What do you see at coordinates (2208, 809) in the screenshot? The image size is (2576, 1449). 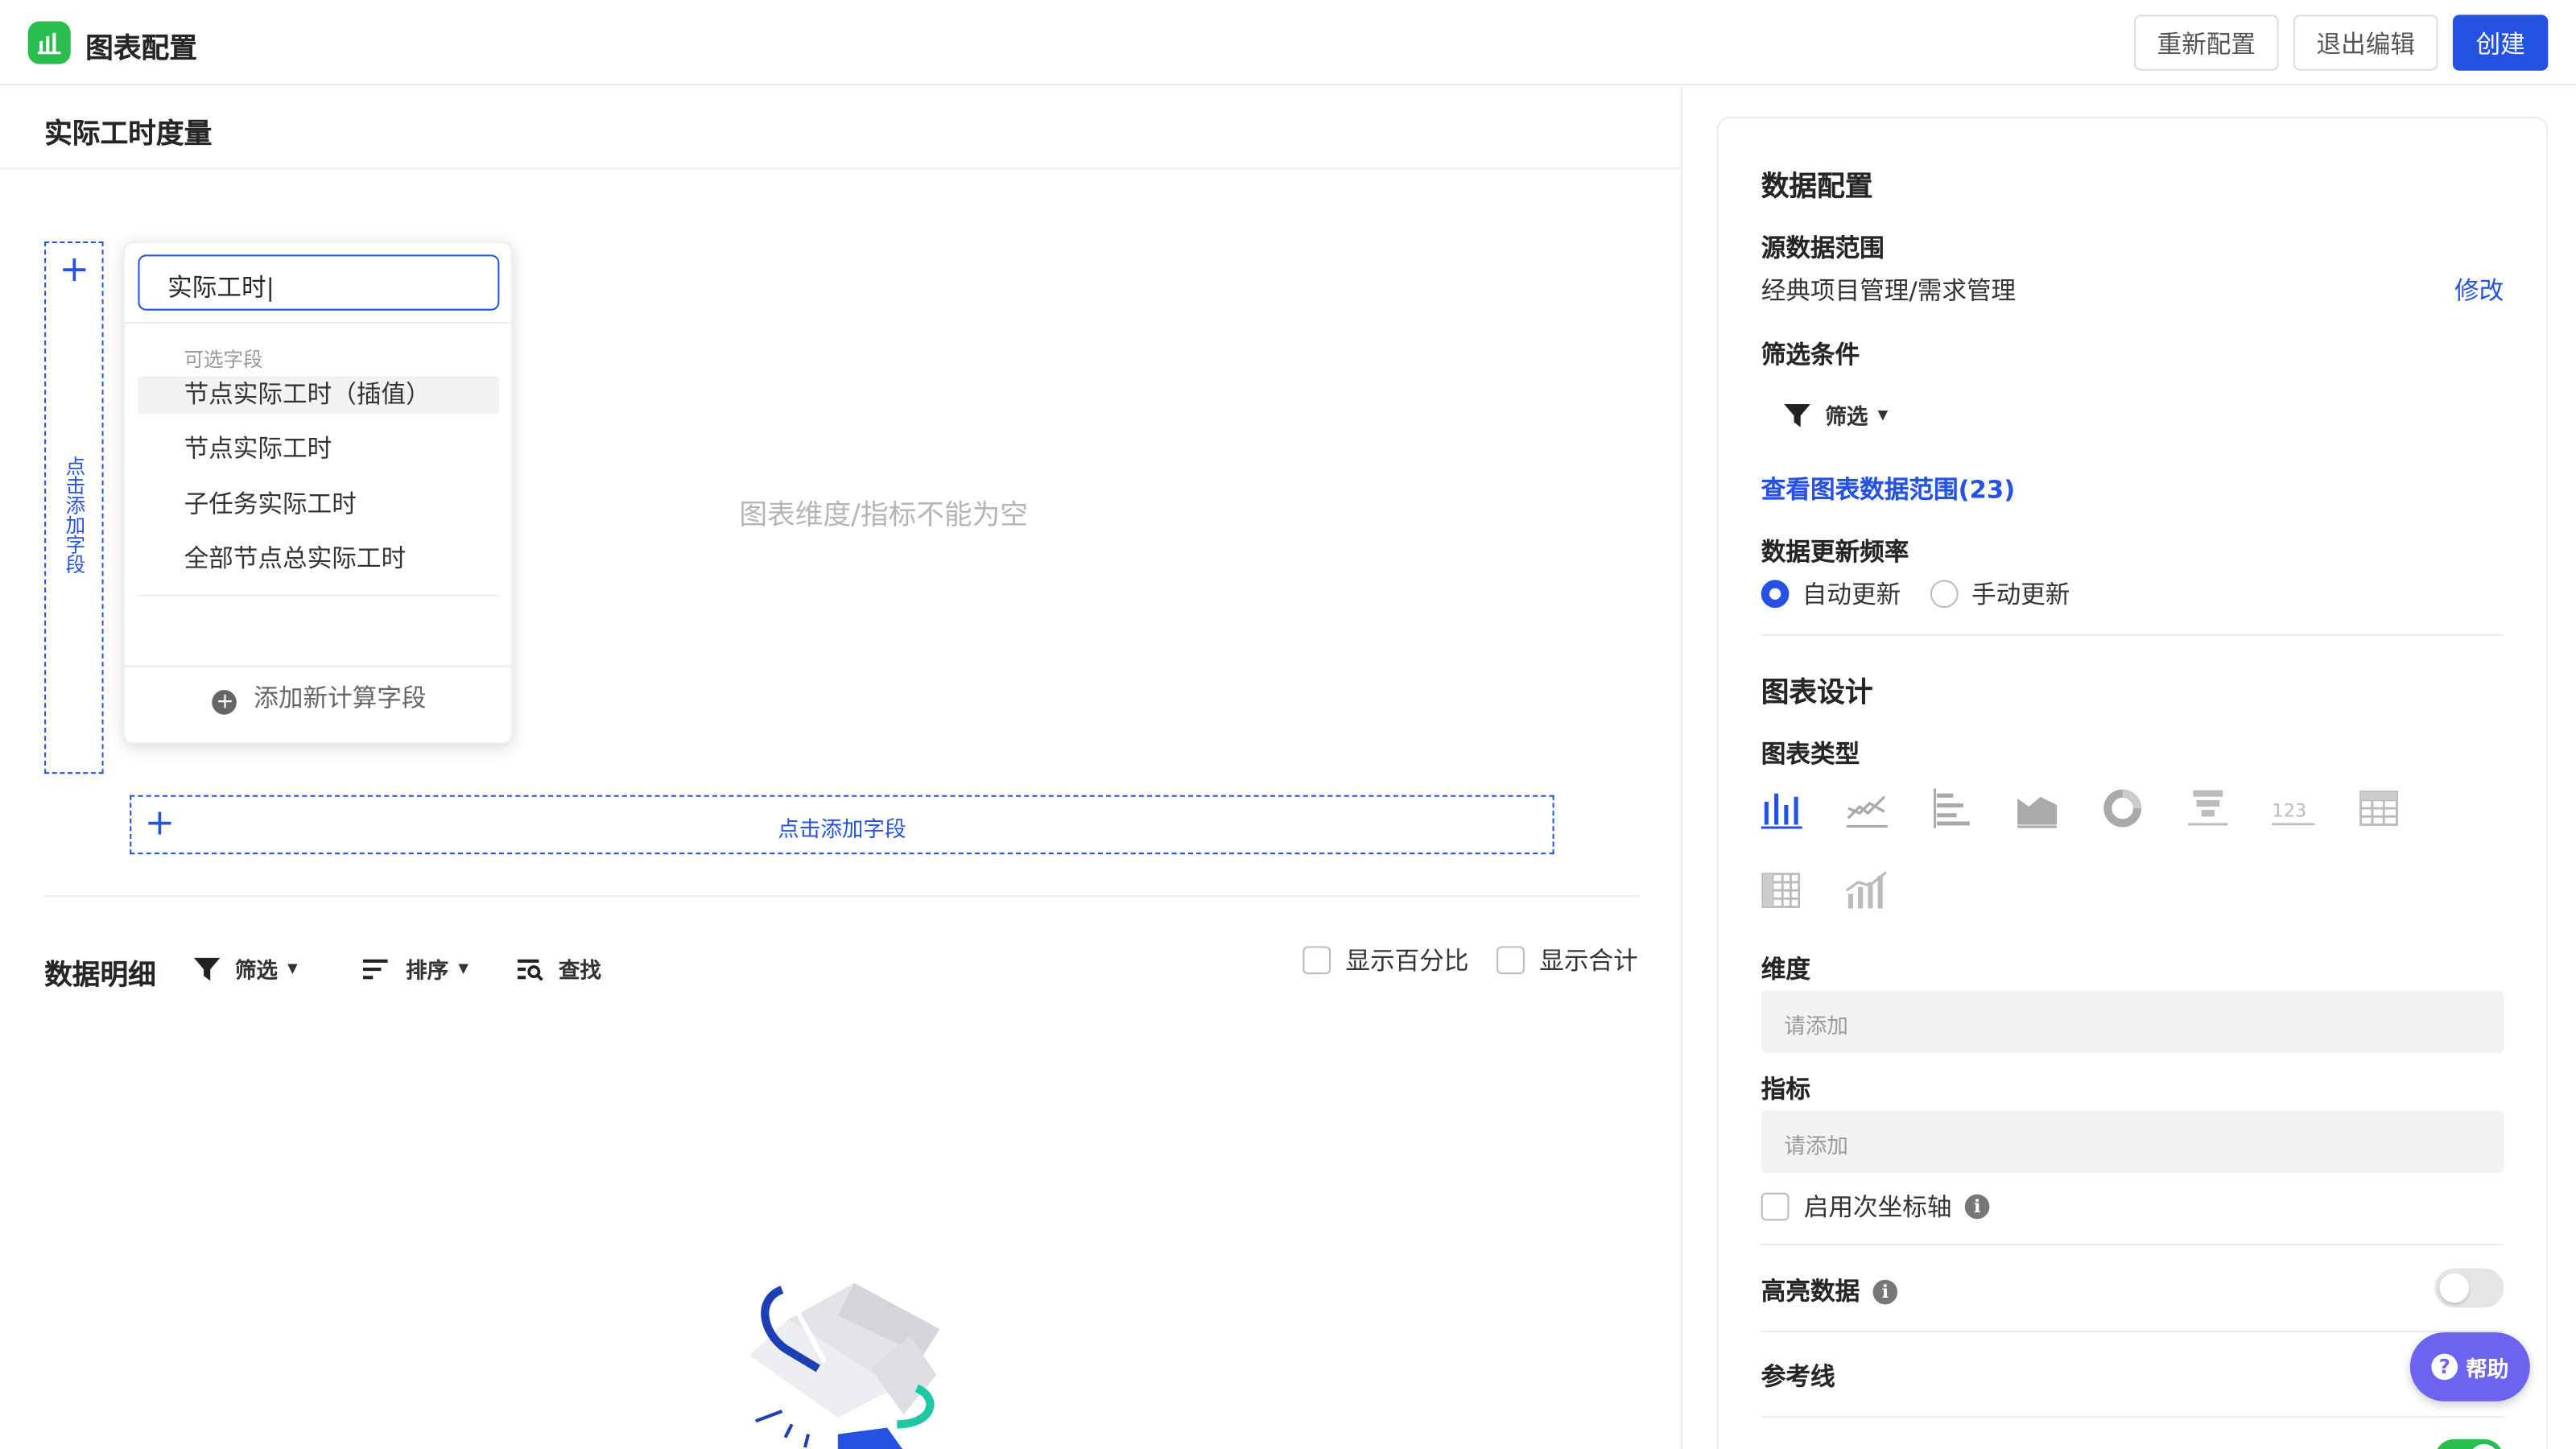 I see `funnel-chart-icon` at bounding box center [2208, 809].